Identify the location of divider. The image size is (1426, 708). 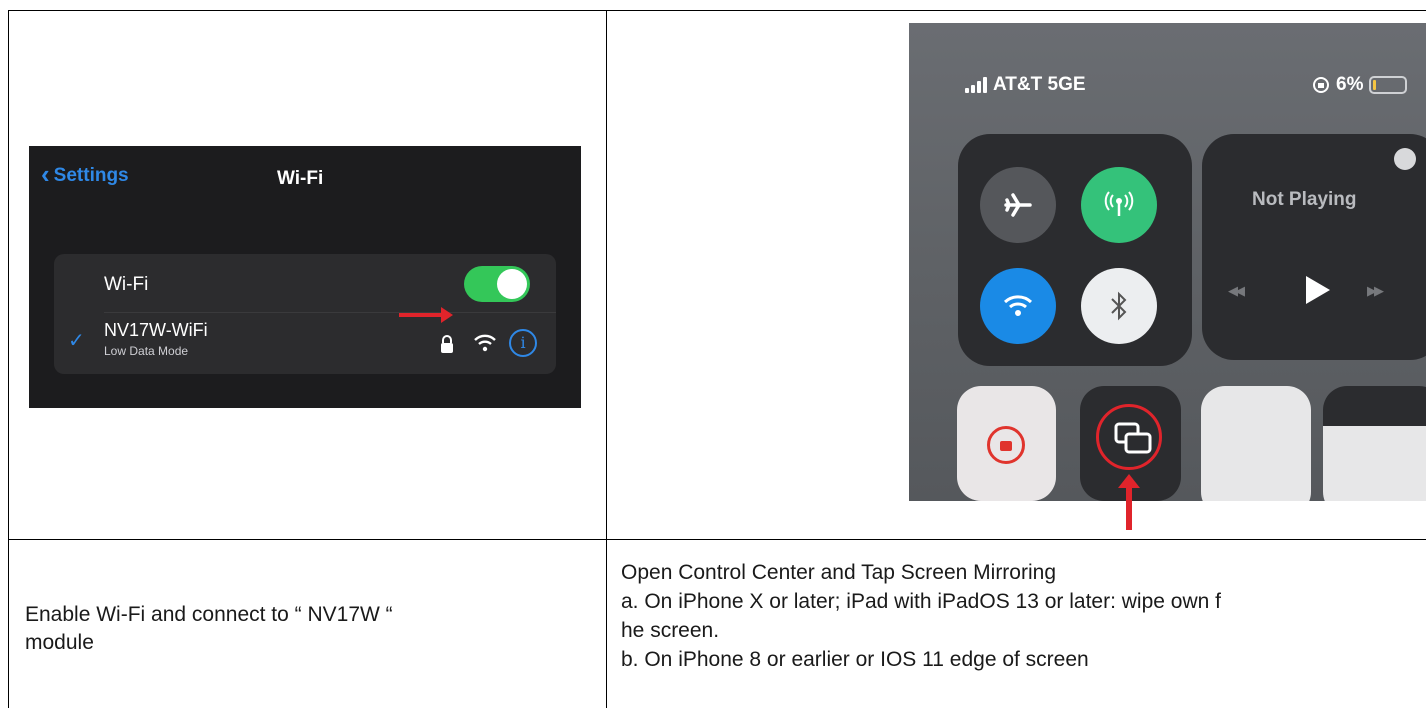
(330, 312).